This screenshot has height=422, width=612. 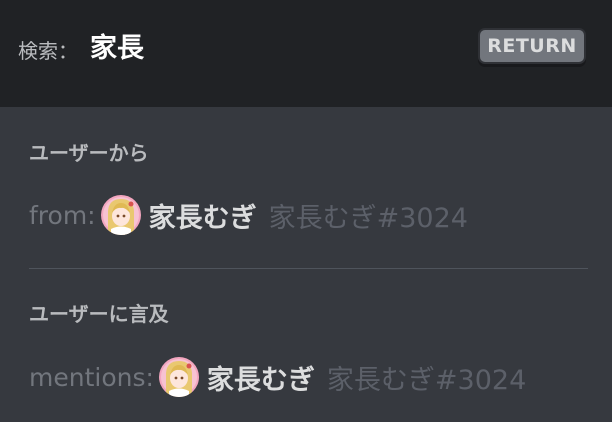 I want to click on section-divider, so click(x=308, y=268).